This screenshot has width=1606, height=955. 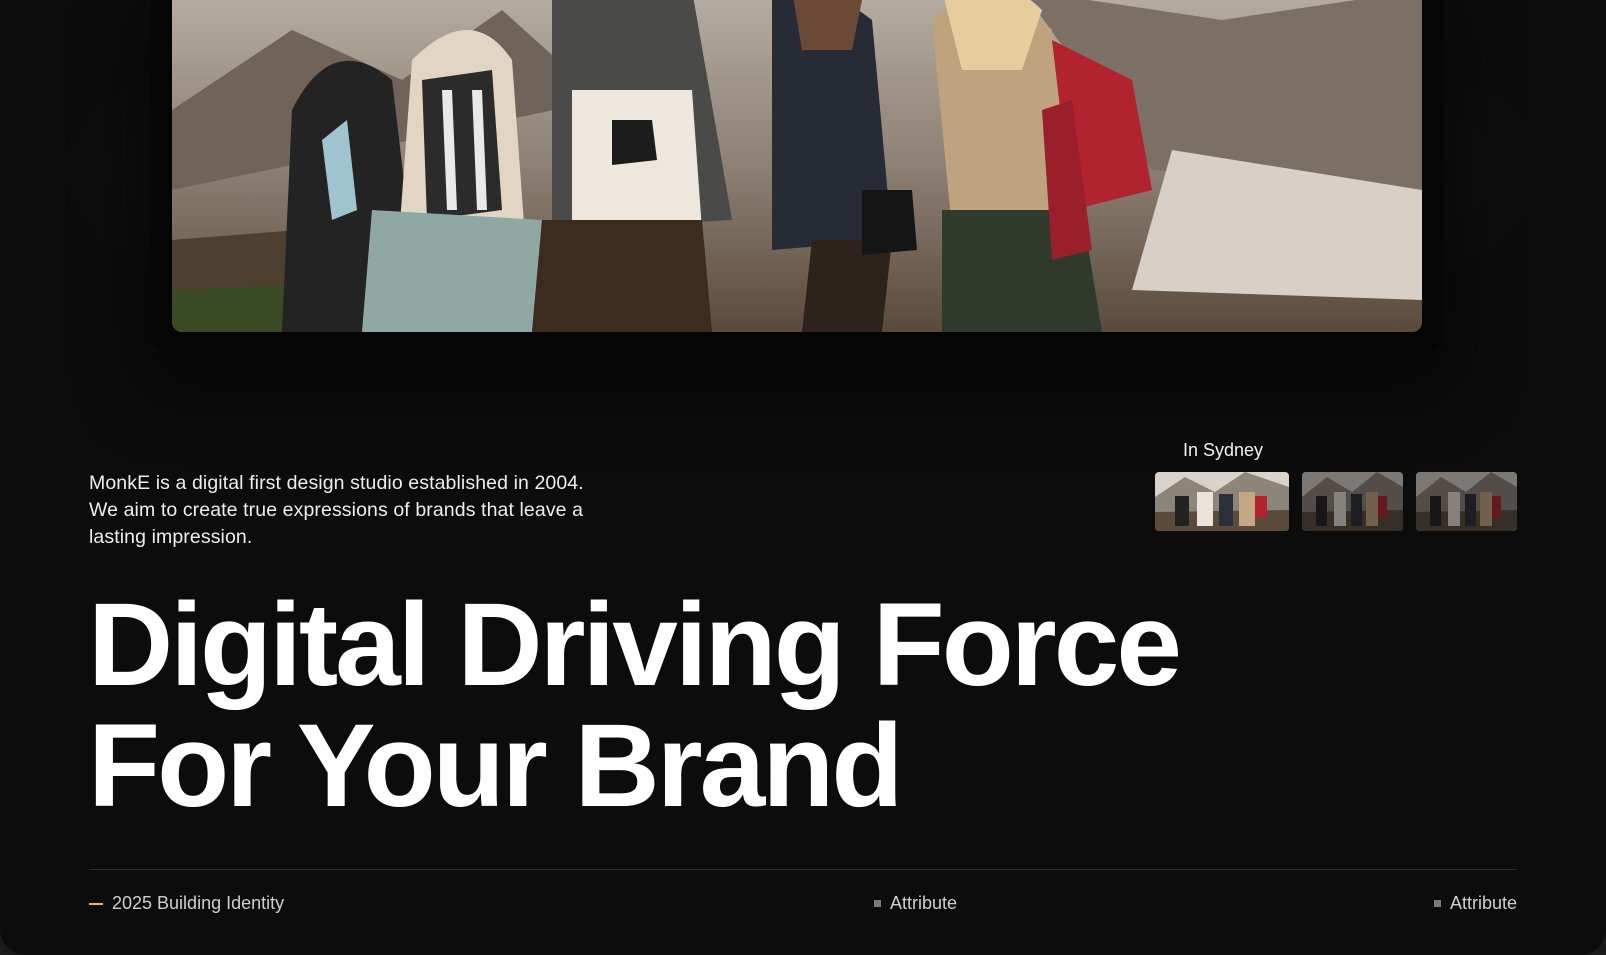 What do you see at coordinates (803, 869) in the screenshot?
I see `footer-divider` at bounding box center [803, 869].